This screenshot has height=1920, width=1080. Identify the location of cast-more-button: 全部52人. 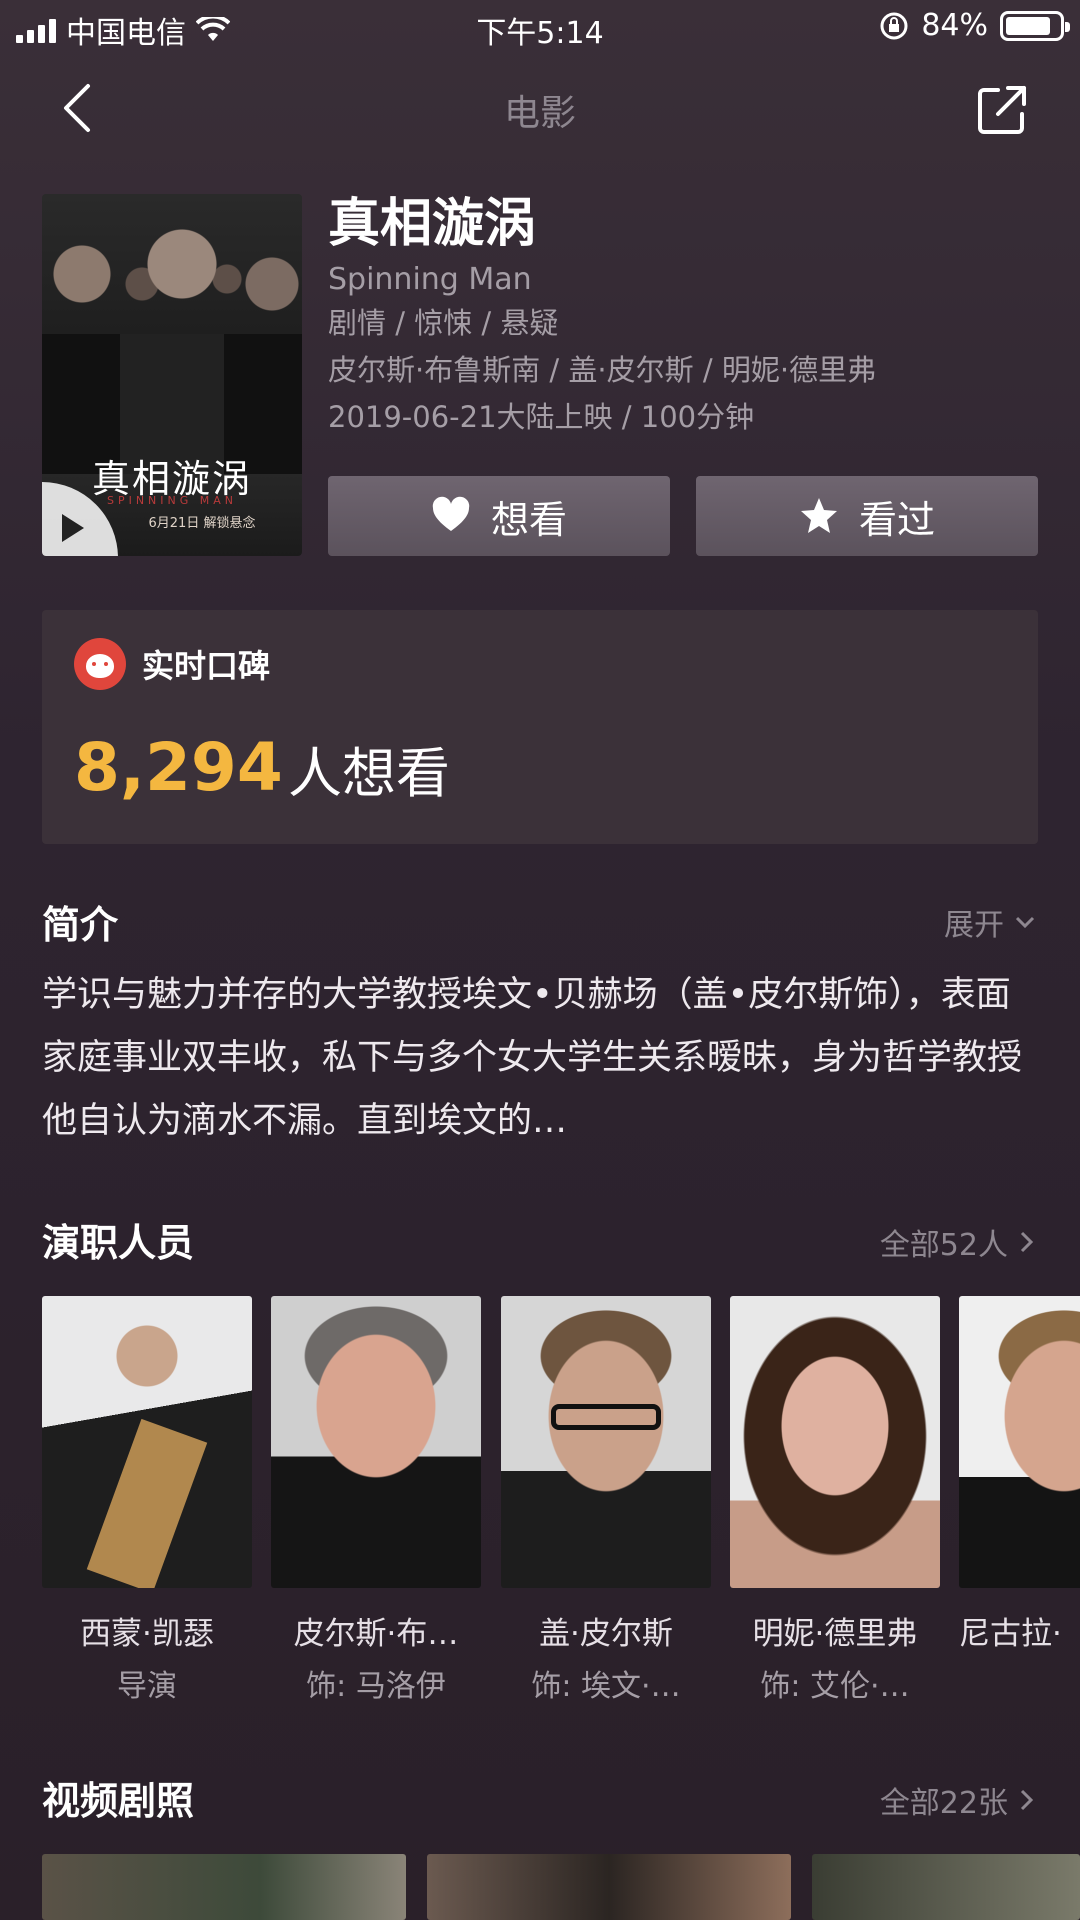
(959, 1242).